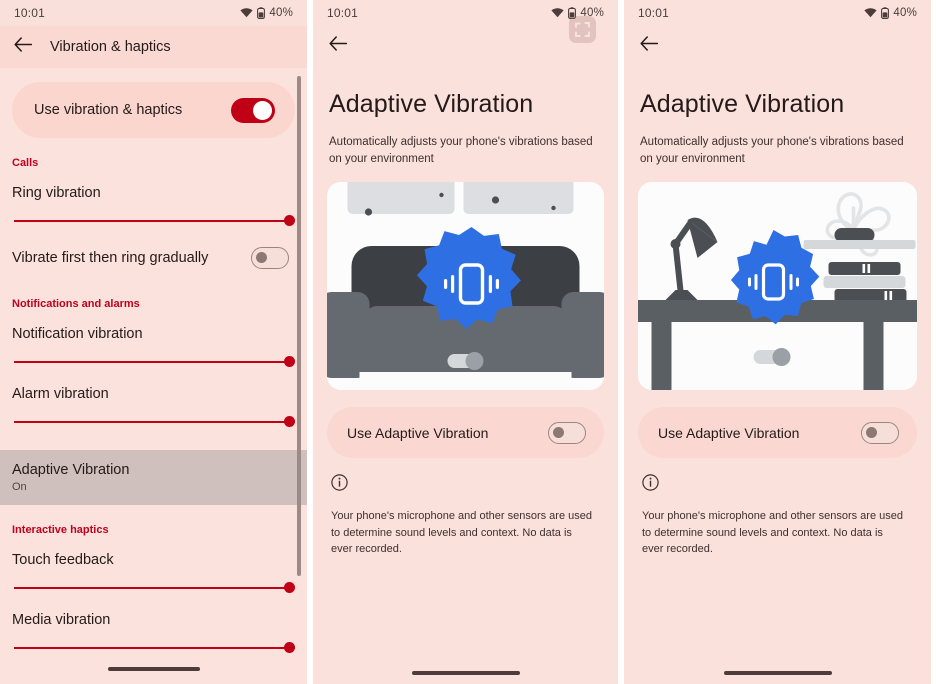  Describe the element at coordinates (153, 404) in the screenshot. I see `setting-alarm-vibration: Alarm vibration` at that location.